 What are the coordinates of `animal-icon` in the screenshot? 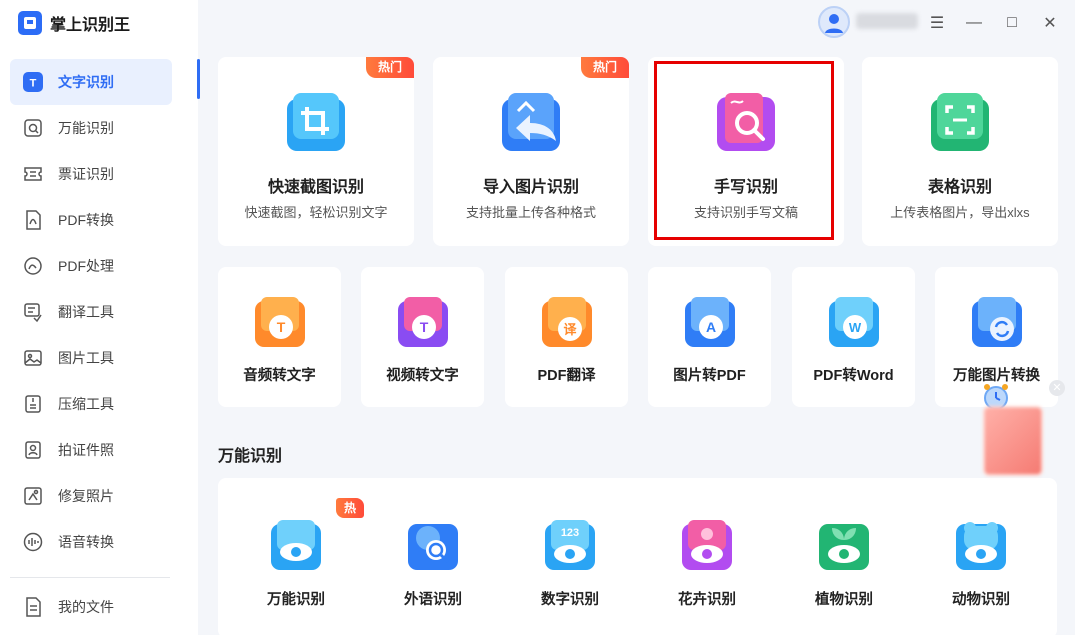 It's located at (981, 545).